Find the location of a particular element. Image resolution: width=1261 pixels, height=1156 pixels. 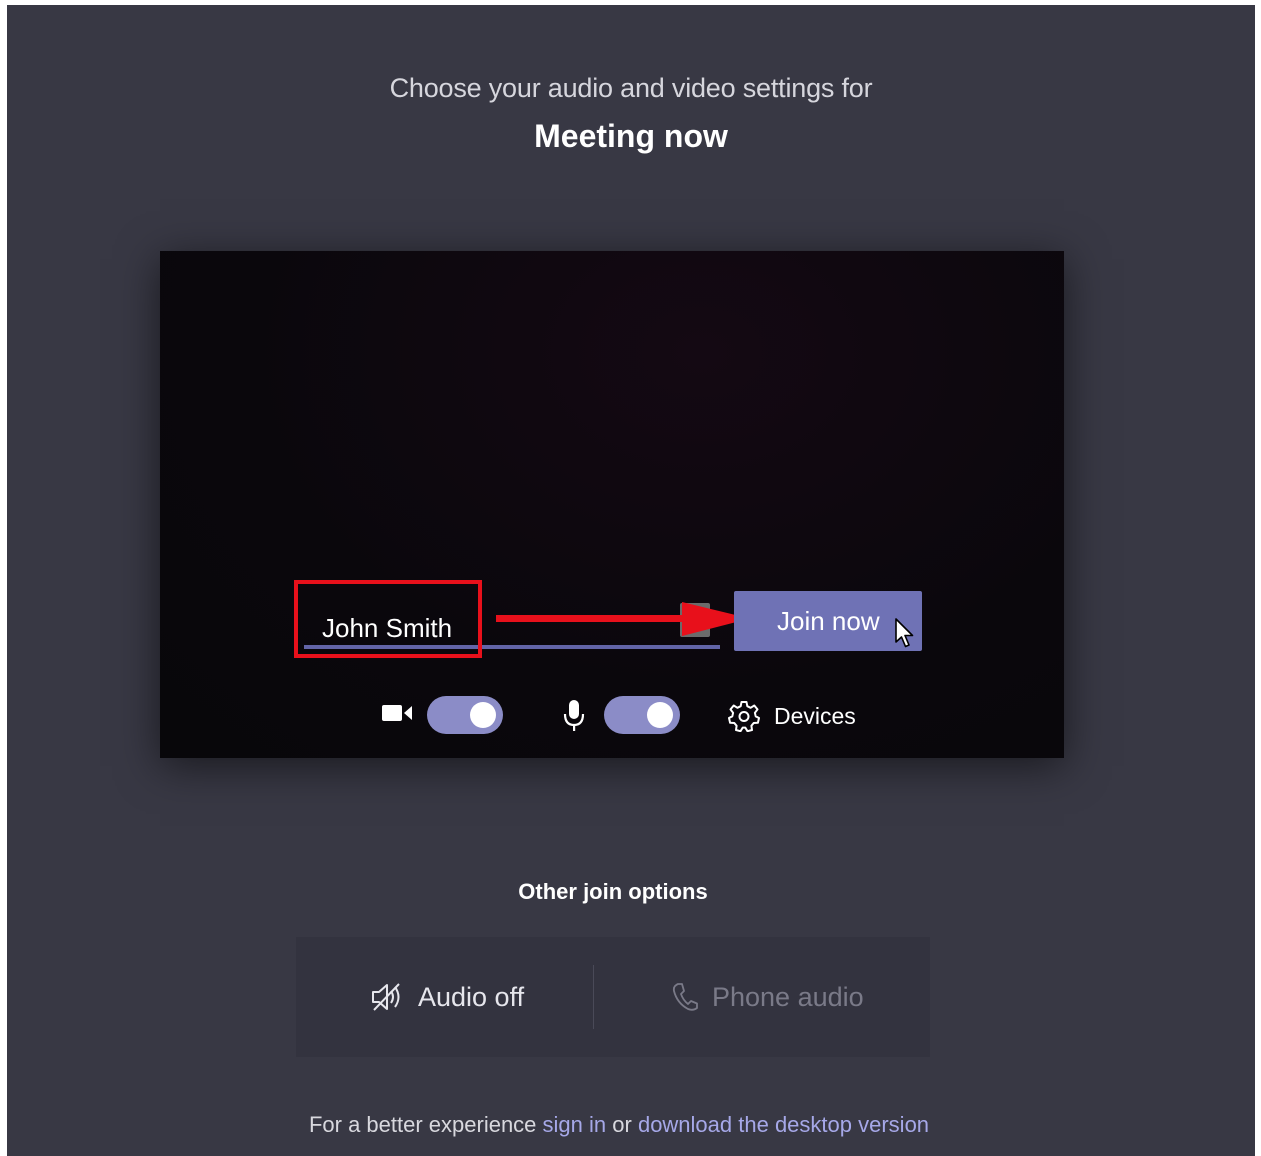

audio-off-option: Audio off is located at coordinates (447, 997).